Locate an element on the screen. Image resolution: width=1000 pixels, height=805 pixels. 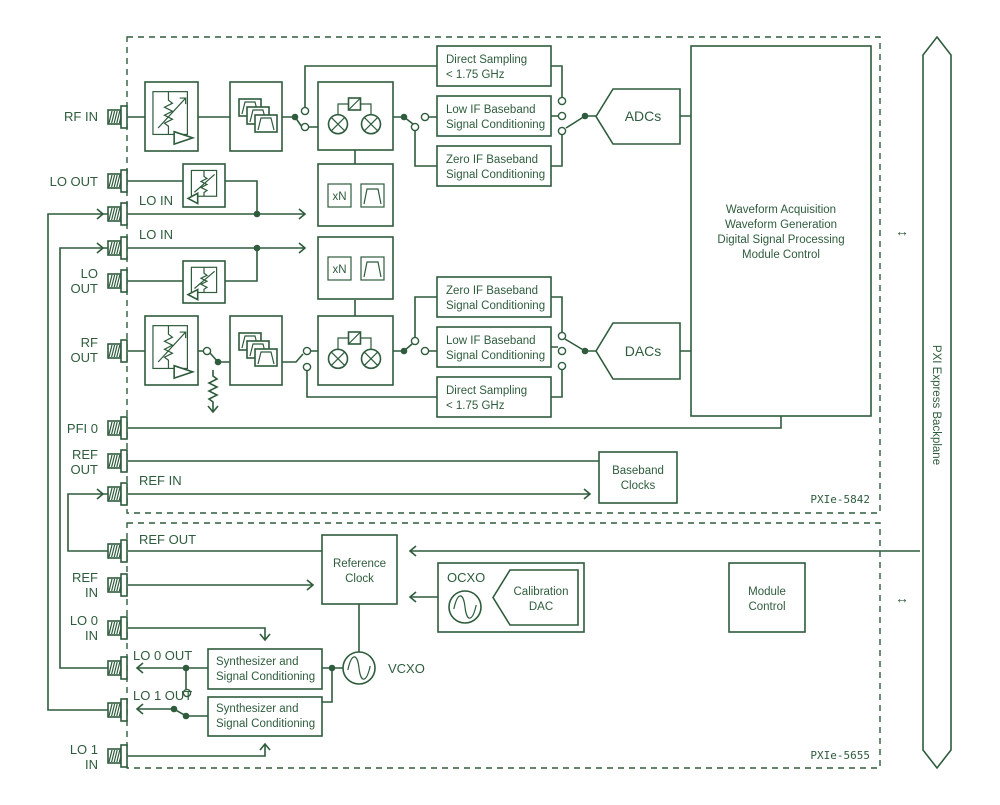
block-label: DAC is located at coordinates (541, 607).